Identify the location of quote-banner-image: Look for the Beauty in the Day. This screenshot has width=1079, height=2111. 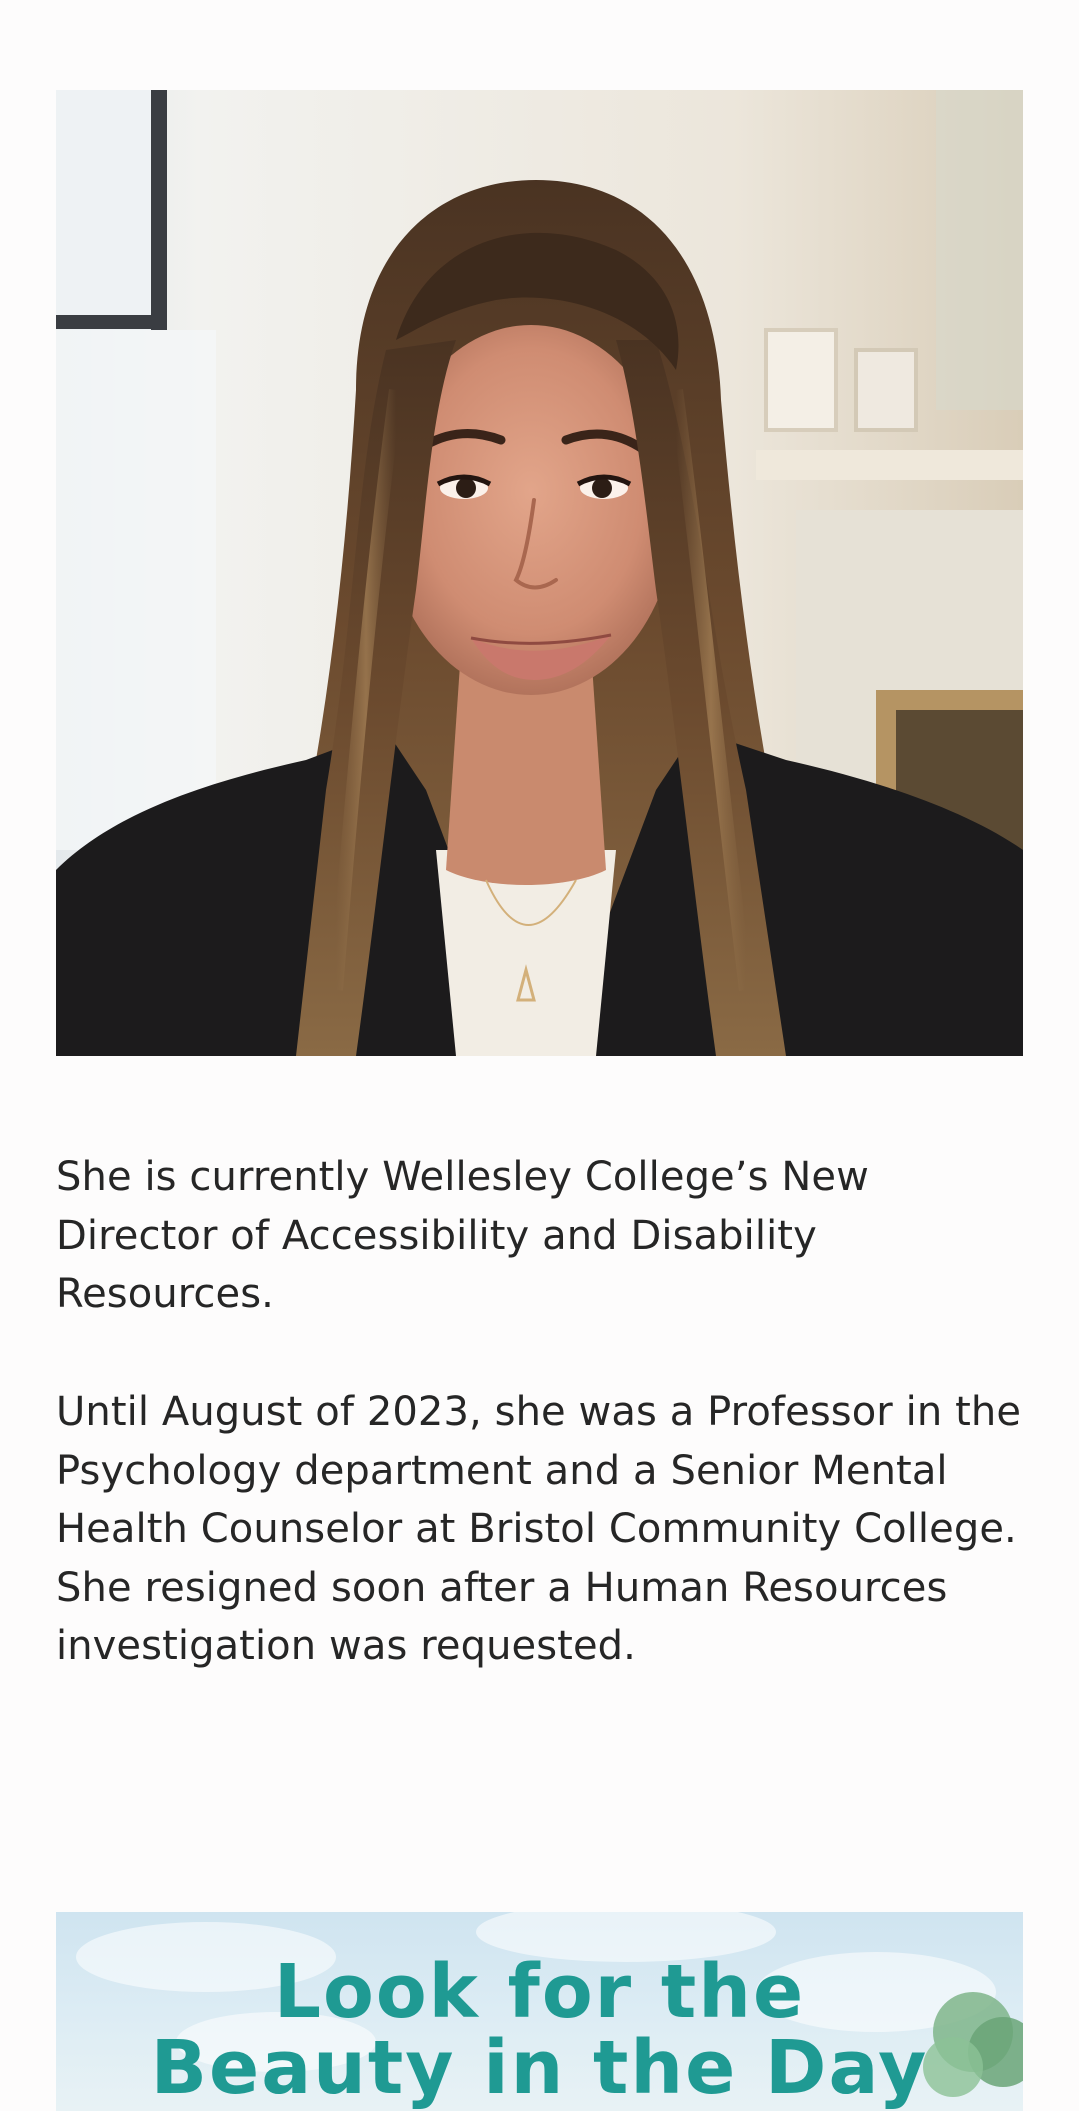
(539, 2011).